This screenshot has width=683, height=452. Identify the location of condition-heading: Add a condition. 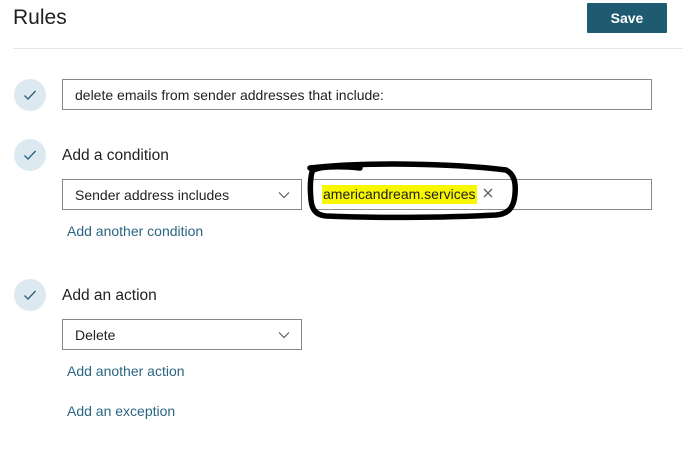
(115, 155).